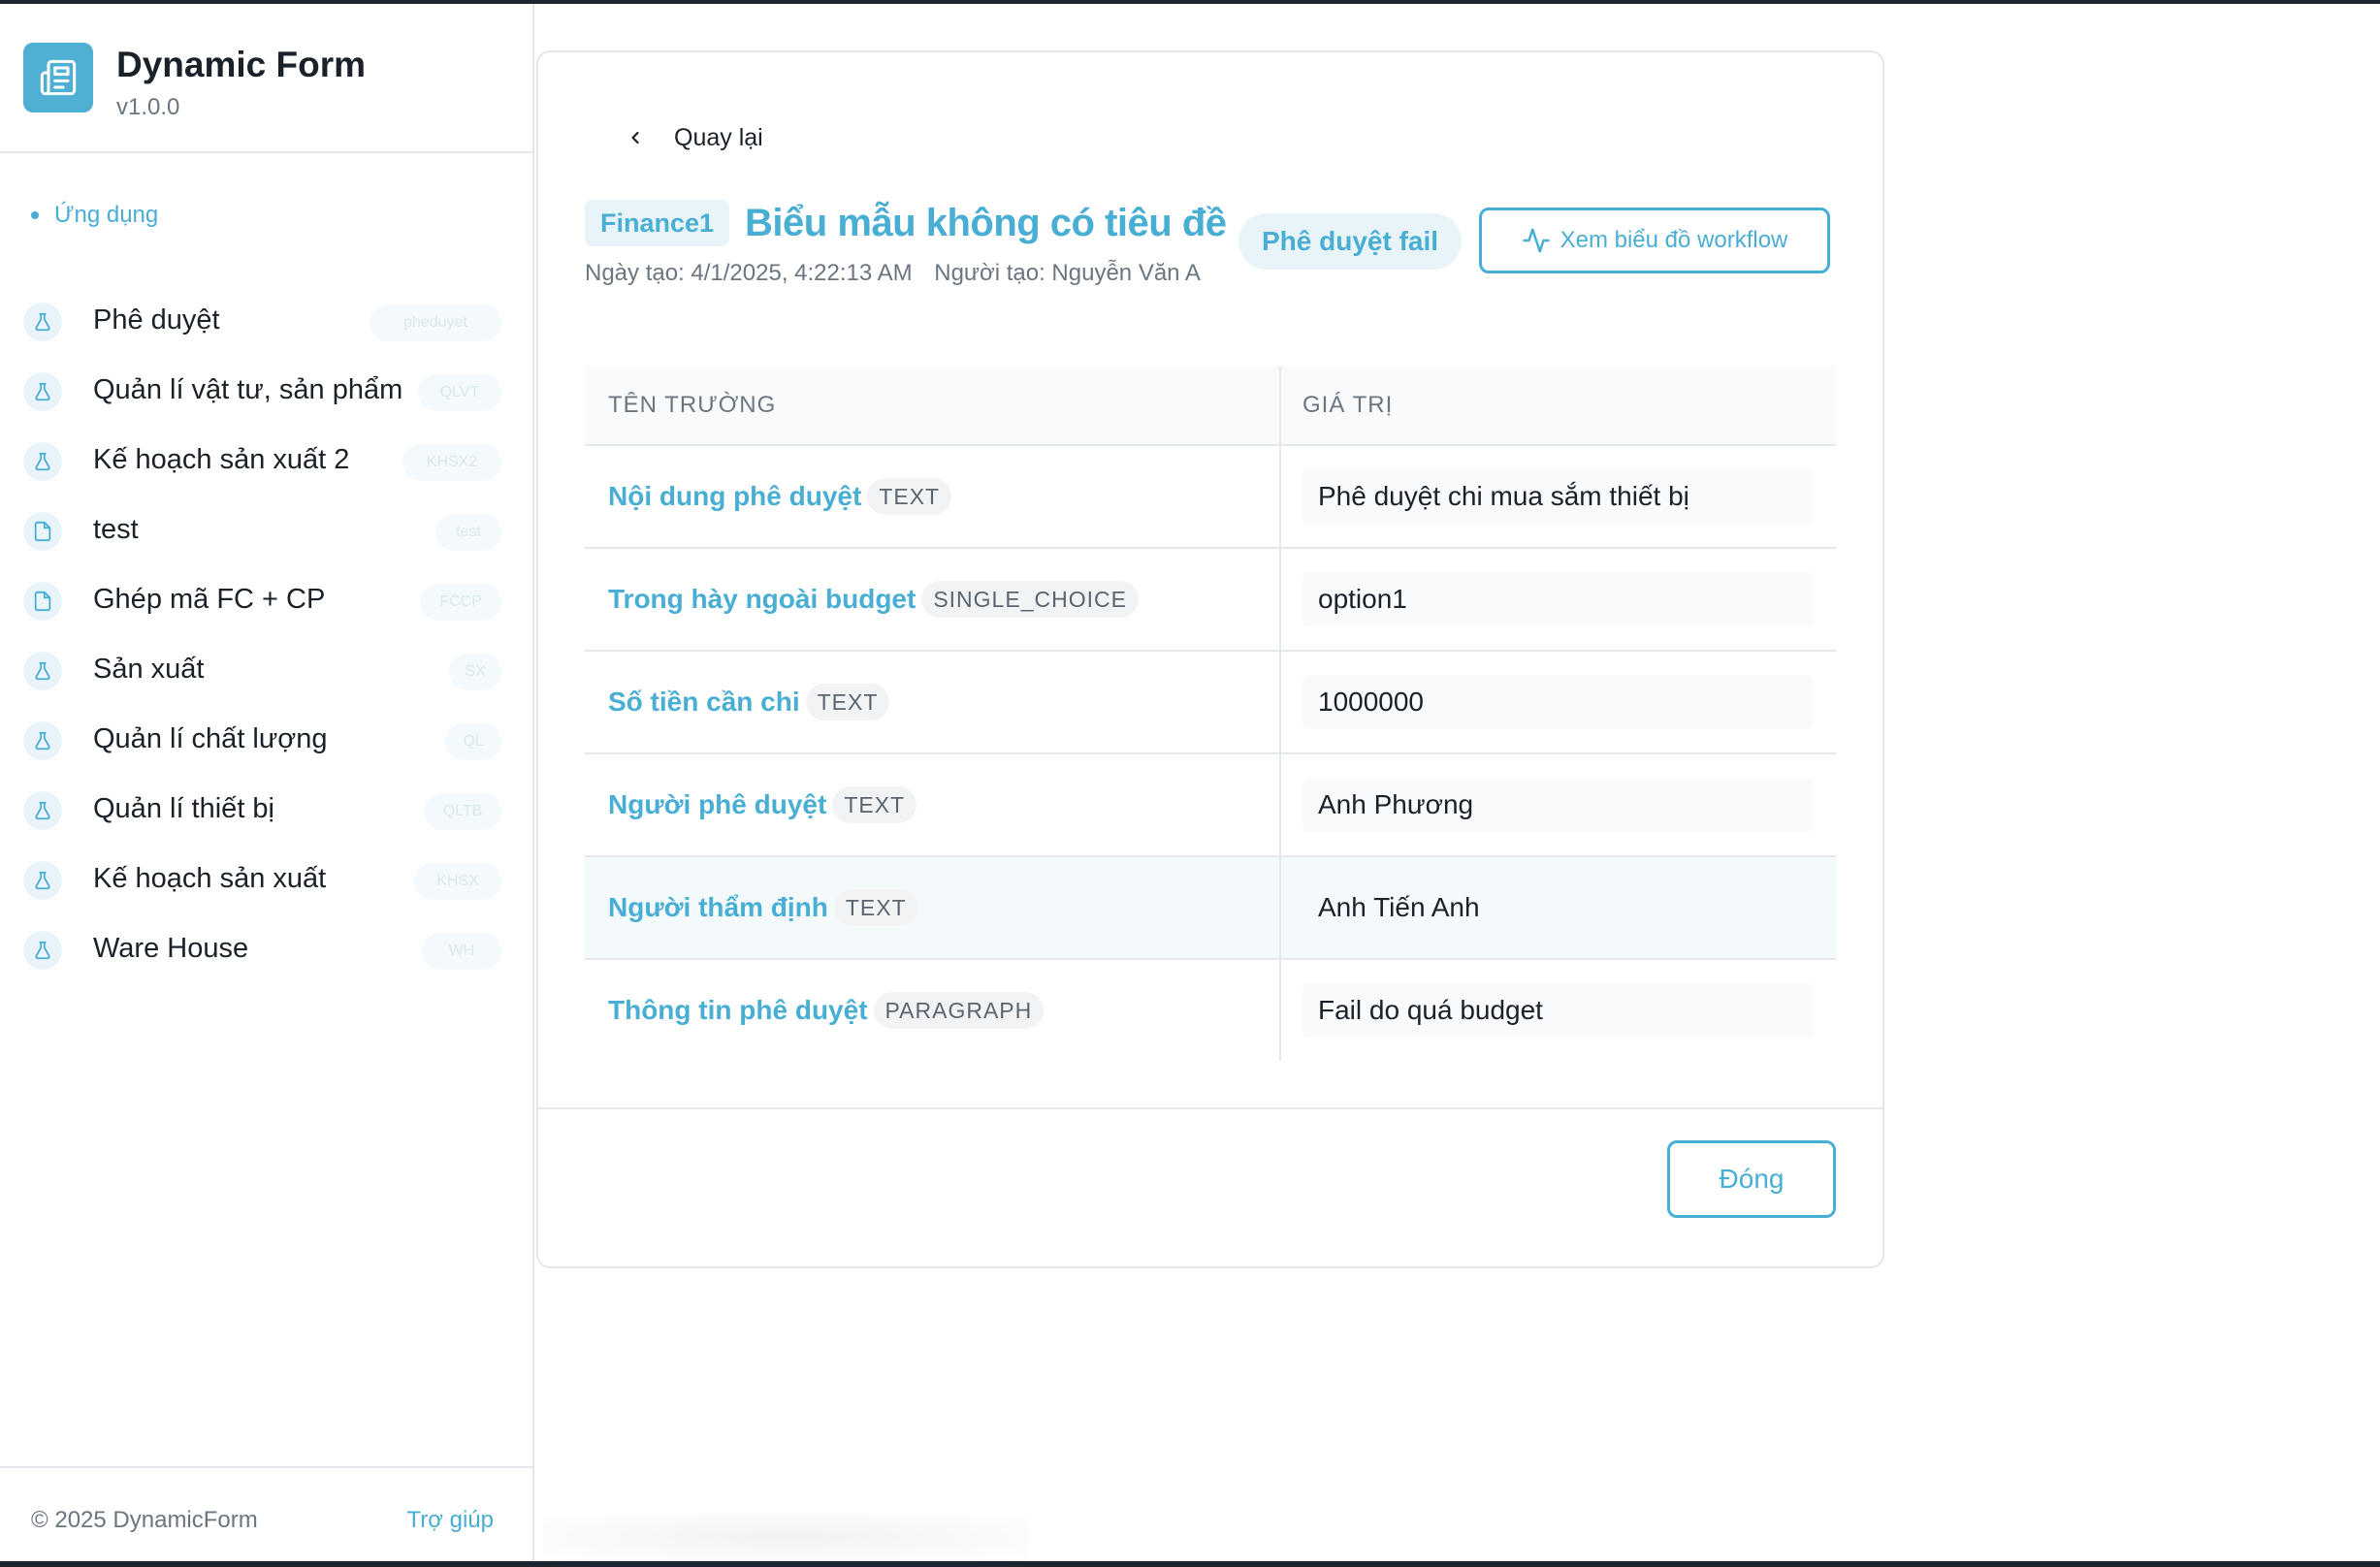  Describe the element at coordinates (704, 702) in the screenshot. I see `field-name: Số tiền cần chi` at that location.